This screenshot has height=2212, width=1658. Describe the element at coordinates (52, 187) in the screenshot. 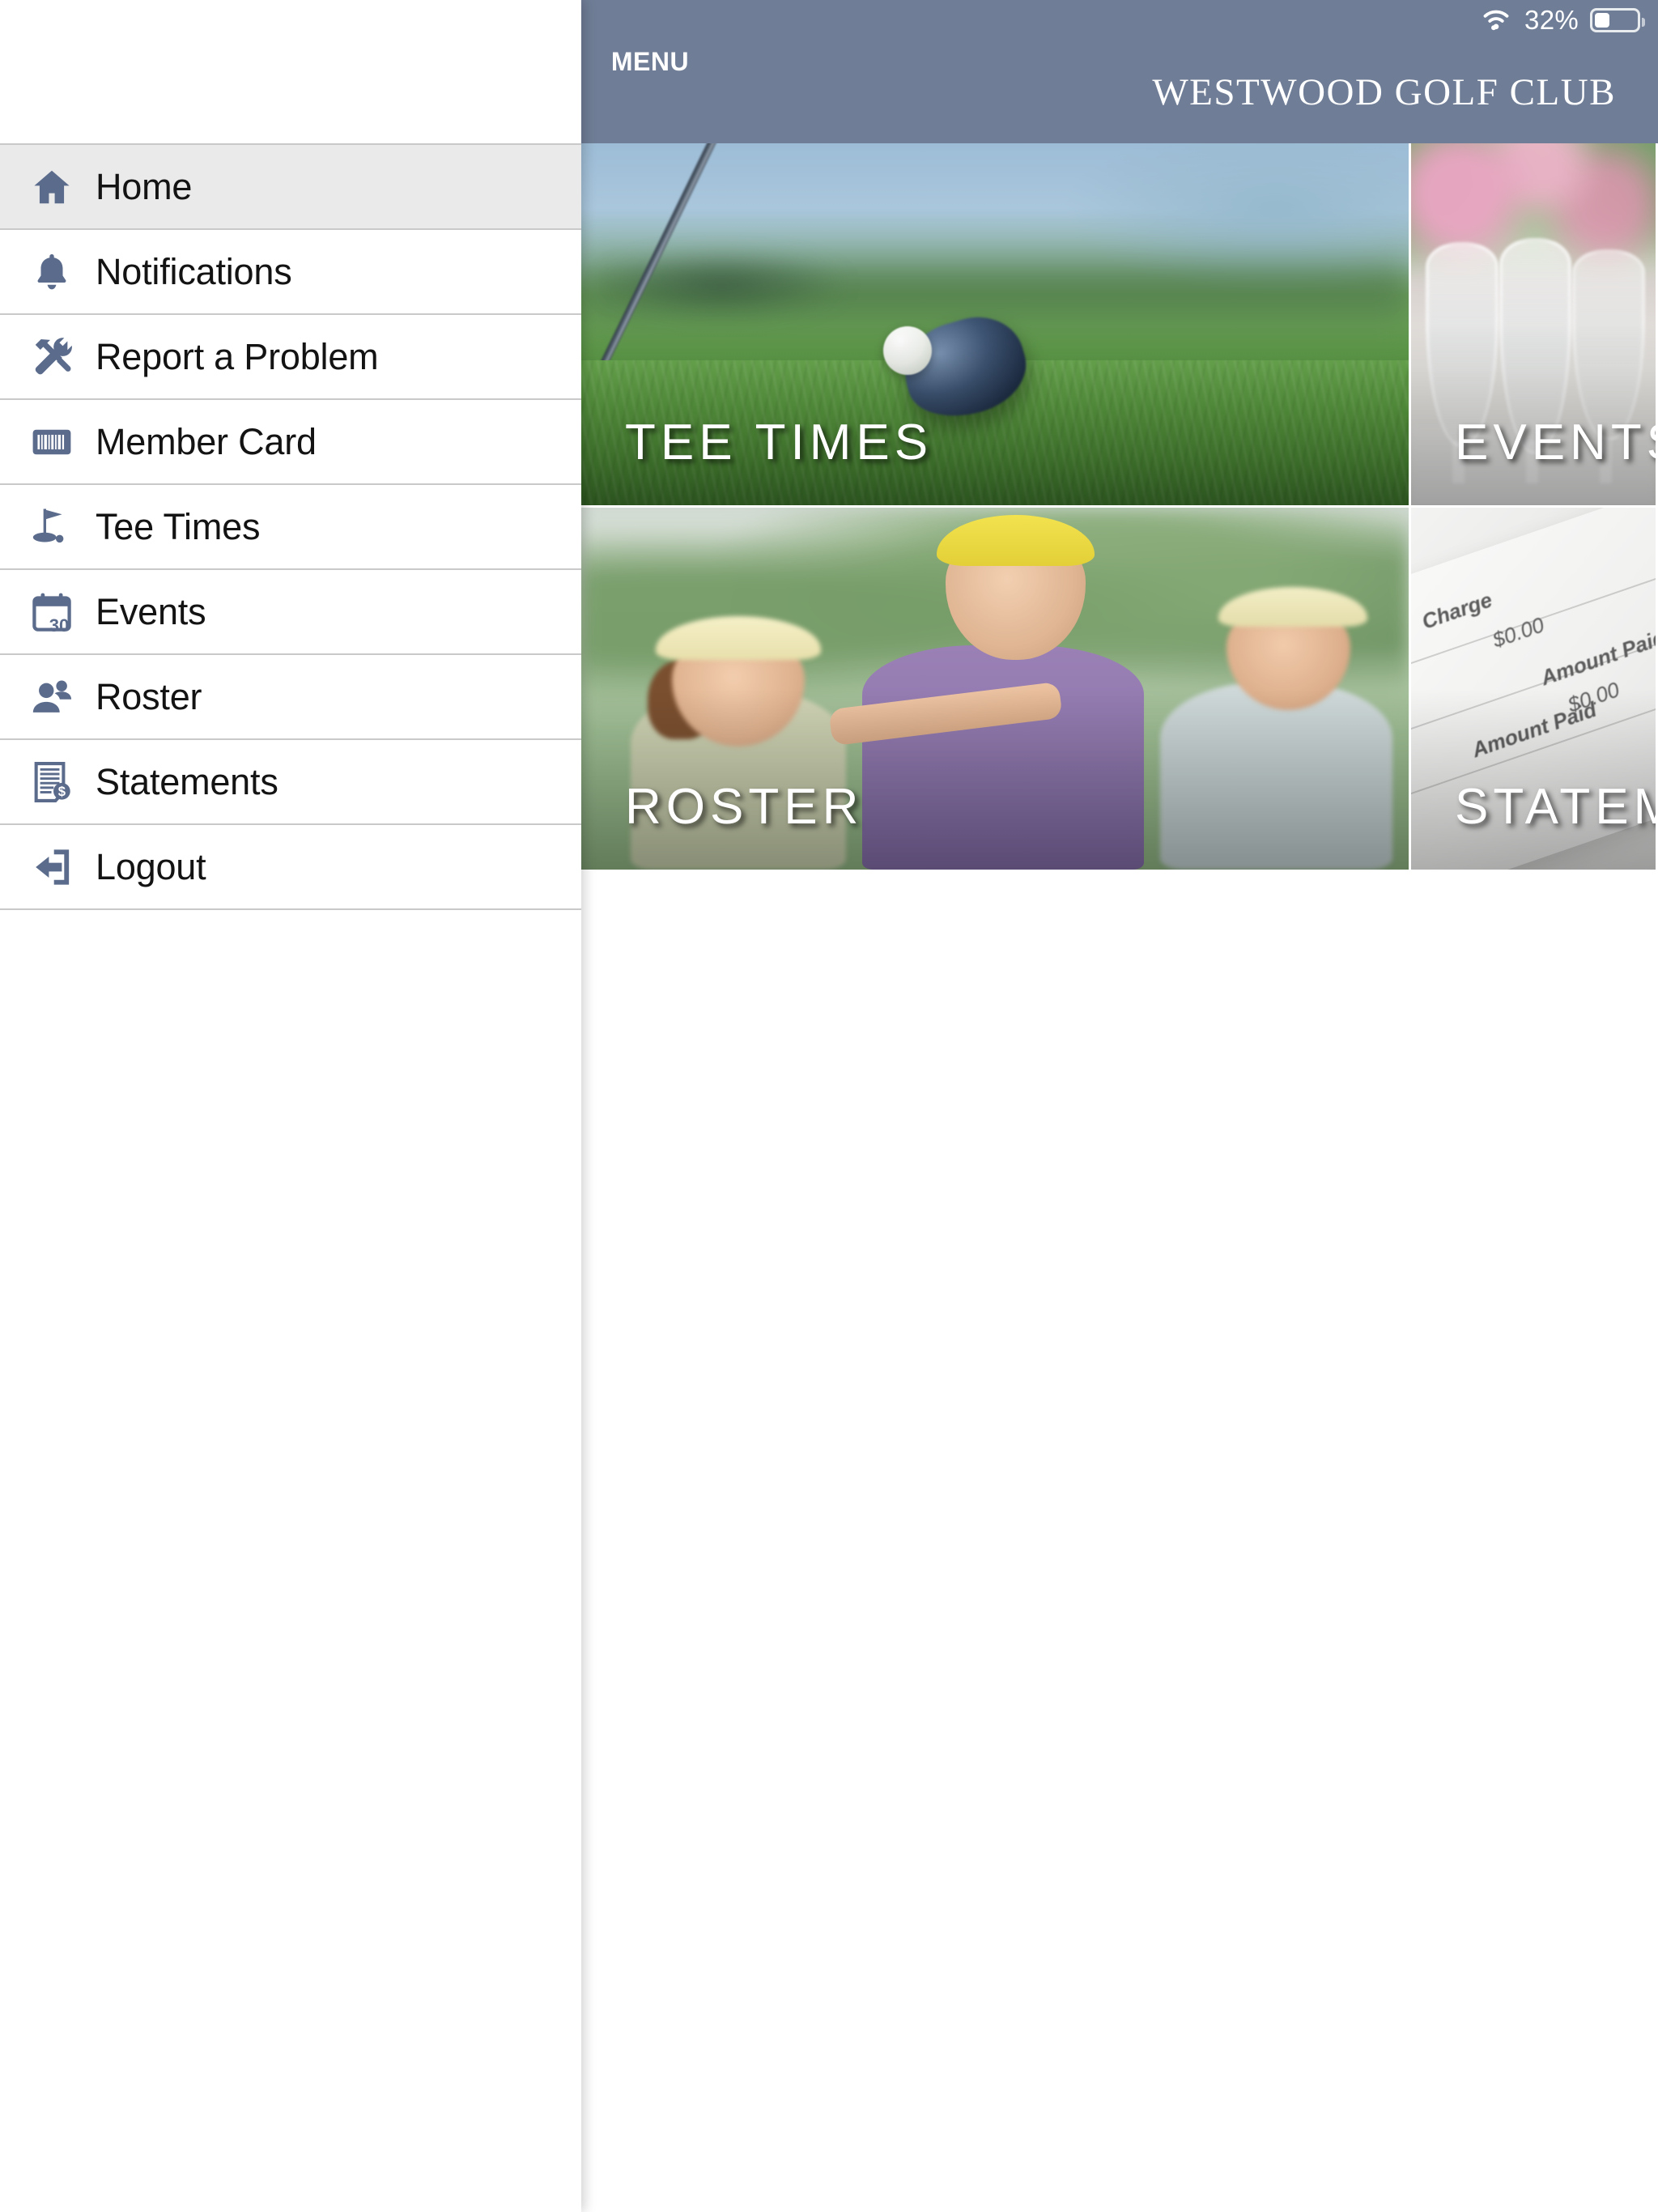

I see `home-icon` at that location.